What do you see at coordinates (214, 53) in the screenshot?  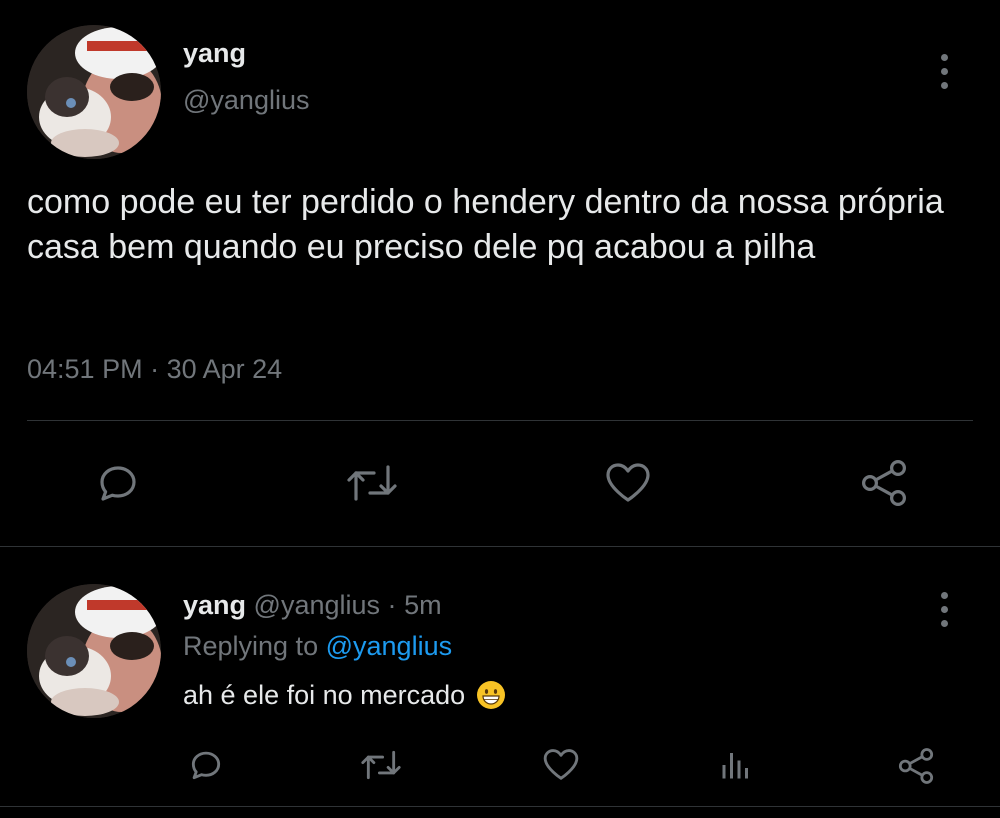 I see `display-name: yang` at bounding box center [214, 53].